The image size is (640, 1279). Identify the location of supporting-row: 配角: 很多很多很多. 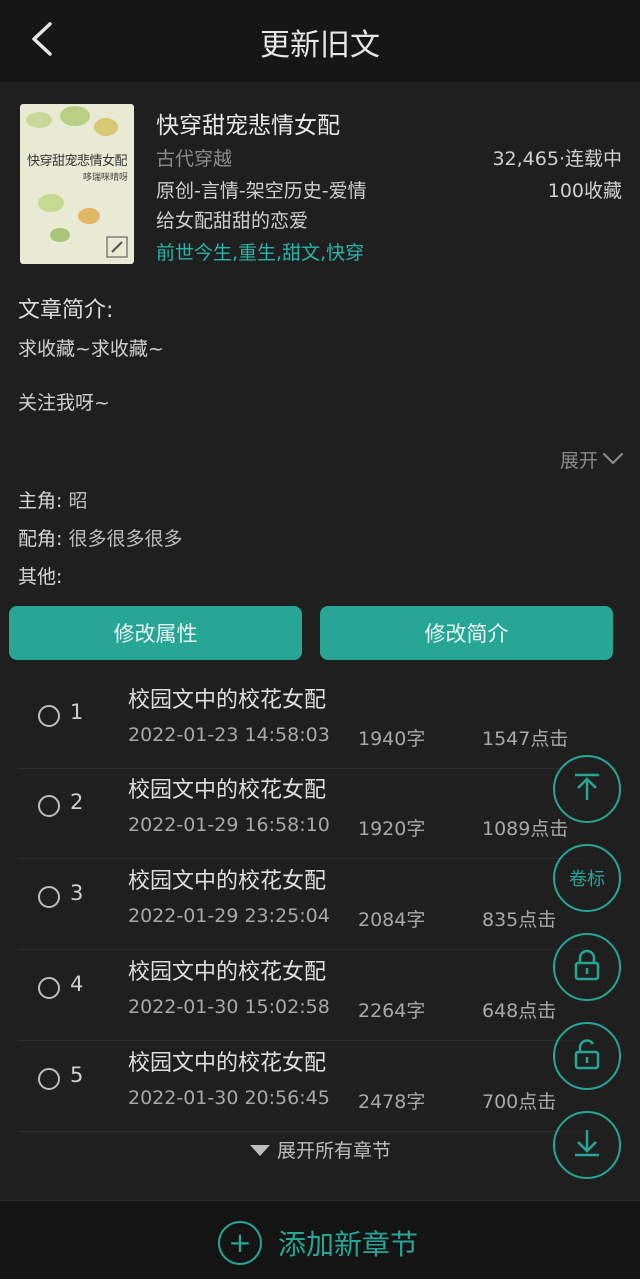
(100, 537).